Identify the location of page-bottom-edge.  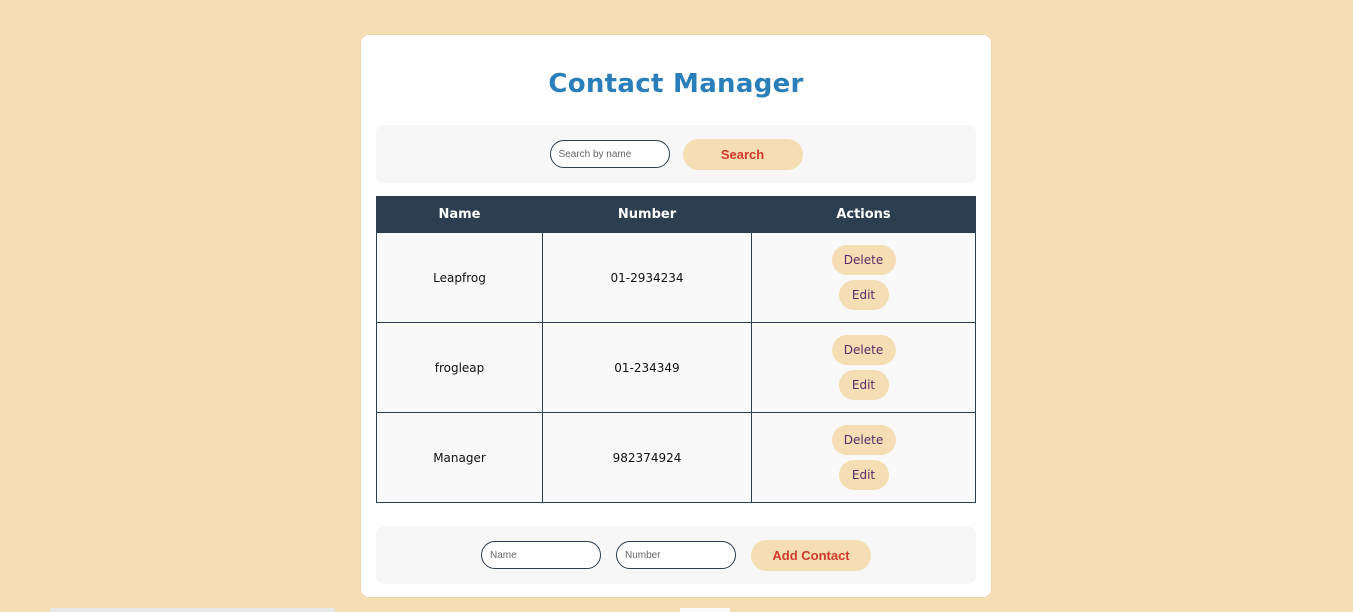
(192, 610).